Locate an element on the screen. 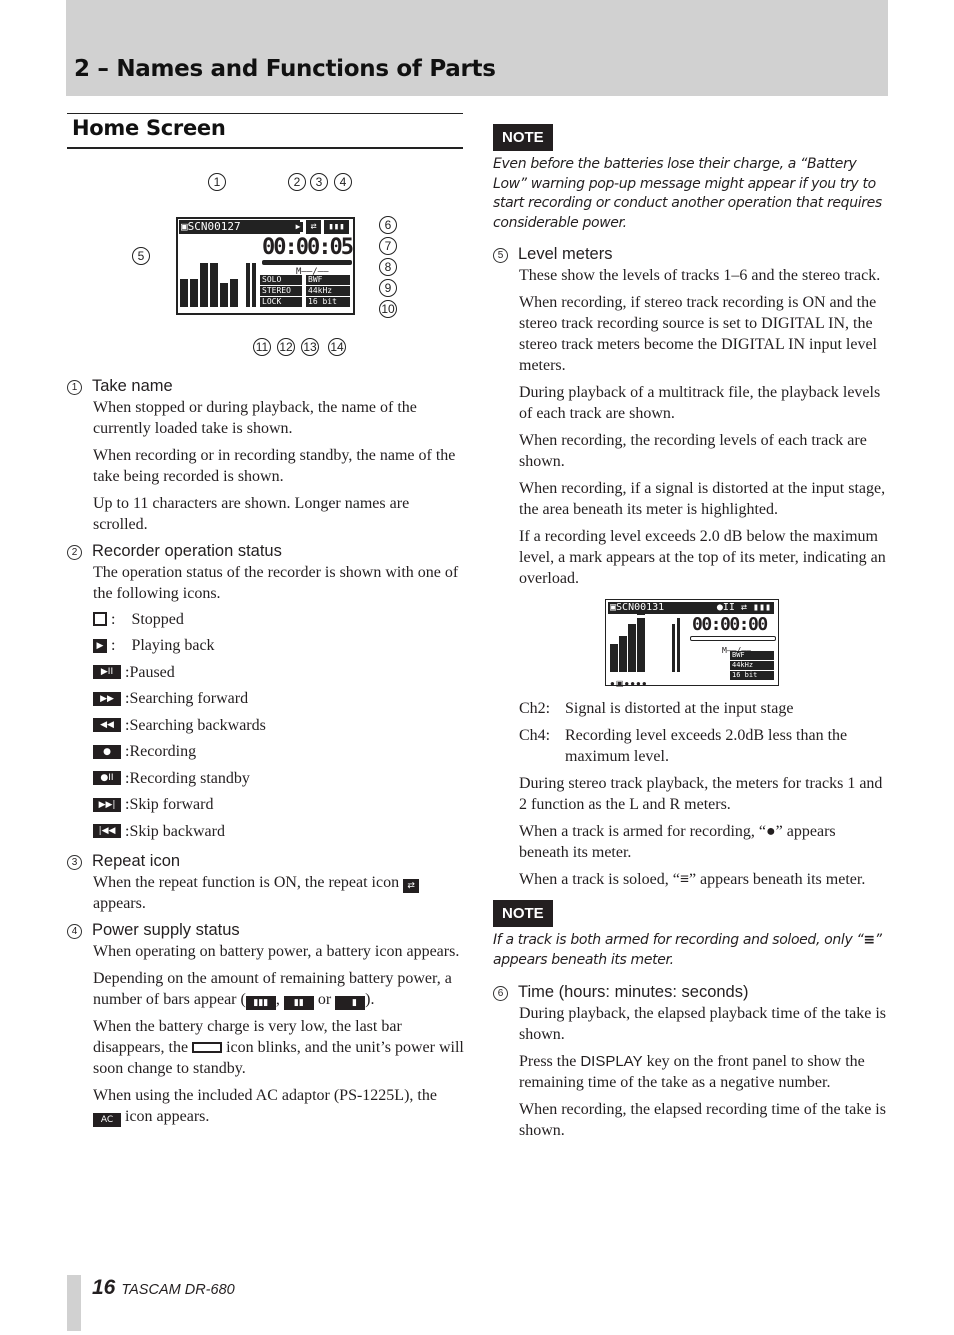 The width and height of the screenshot is (954, 1335). time-display: 00:00:05 is located at coordinates (308, 247).